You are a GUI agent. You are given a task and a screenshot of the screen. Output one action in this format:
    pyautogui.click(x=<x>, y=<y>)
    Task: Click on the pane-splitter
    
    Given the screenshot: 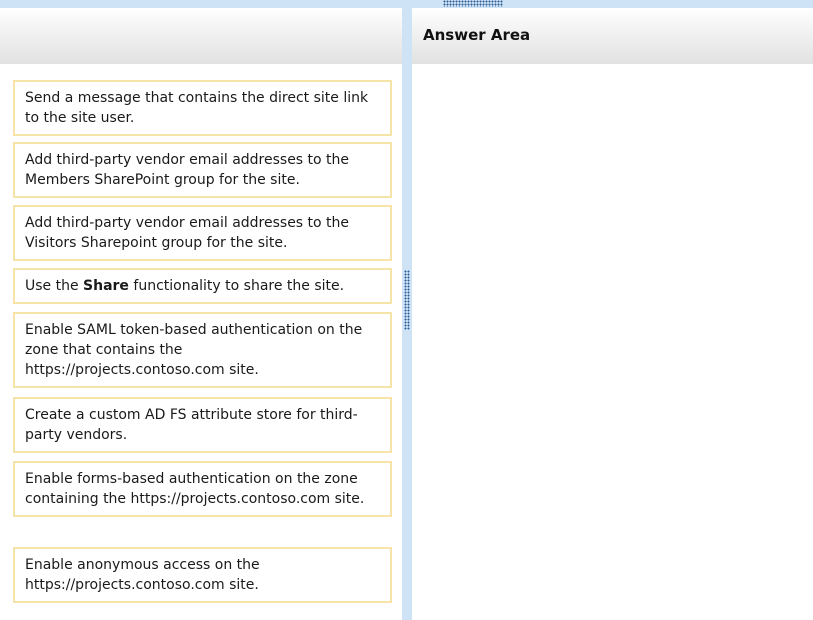 What is the action you would take?
    pyautogui.click(x=407, y=314)
    